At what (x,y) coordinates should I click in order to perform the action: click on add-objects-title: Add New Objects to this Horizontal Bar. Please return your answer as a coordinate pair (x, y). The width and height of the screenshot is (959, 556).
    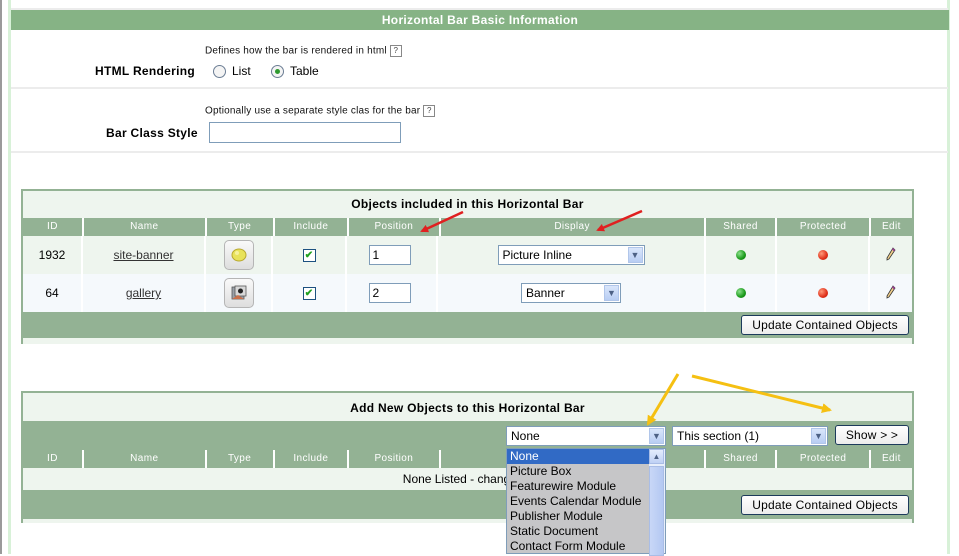
    Looking at the image, I should click on (467, 408).